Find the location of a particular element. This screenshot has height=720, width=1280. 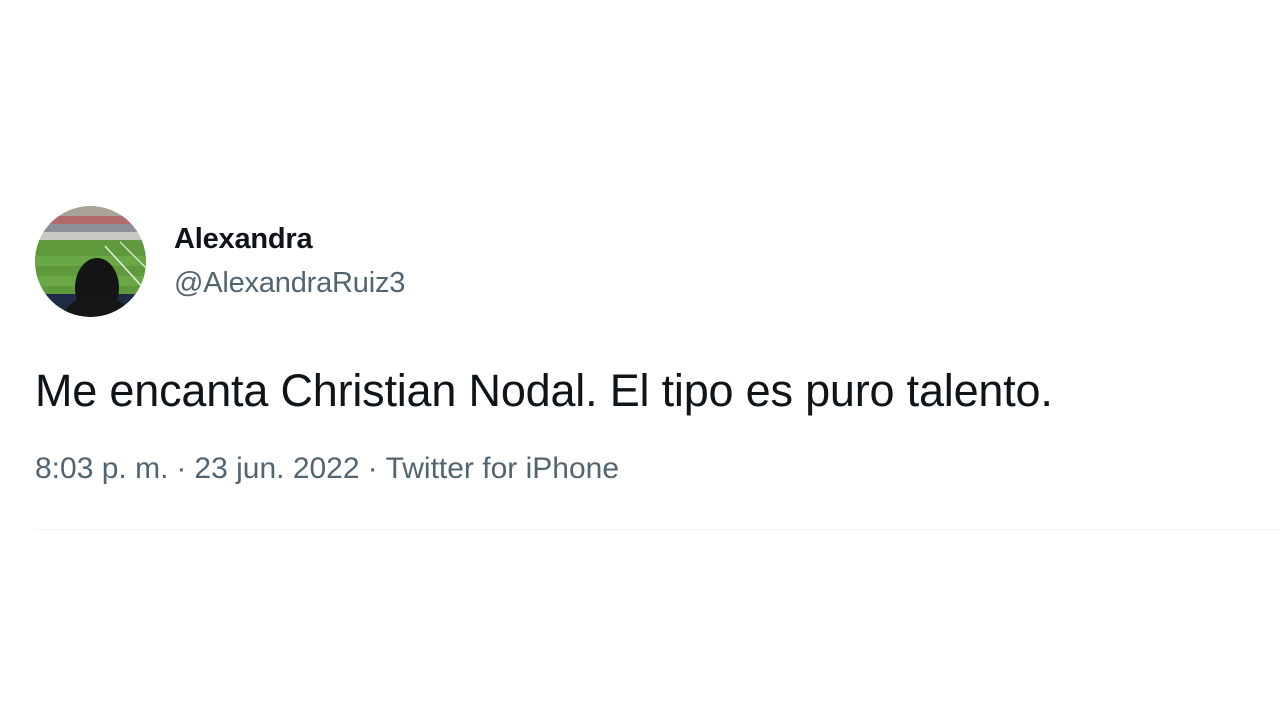

divider is located at coordinates (657, 529).